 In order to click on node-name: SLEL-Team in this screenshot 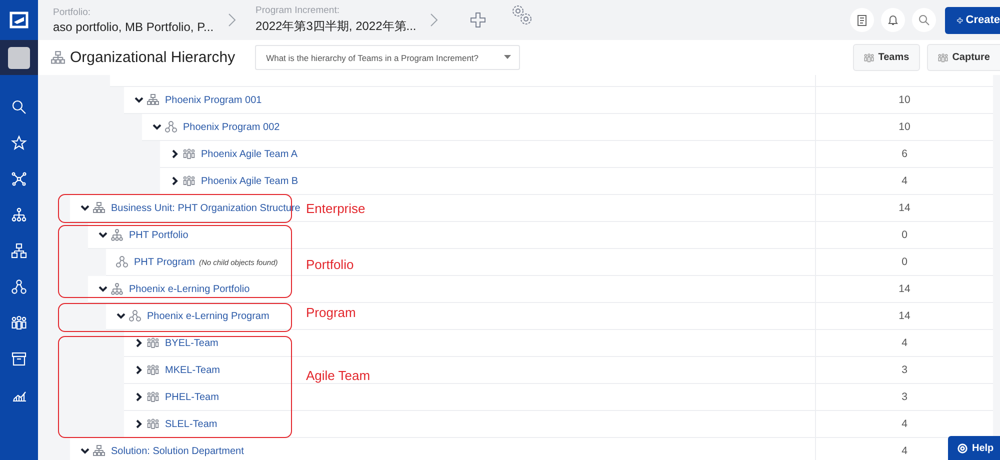, I will do `click(191, 424)`.